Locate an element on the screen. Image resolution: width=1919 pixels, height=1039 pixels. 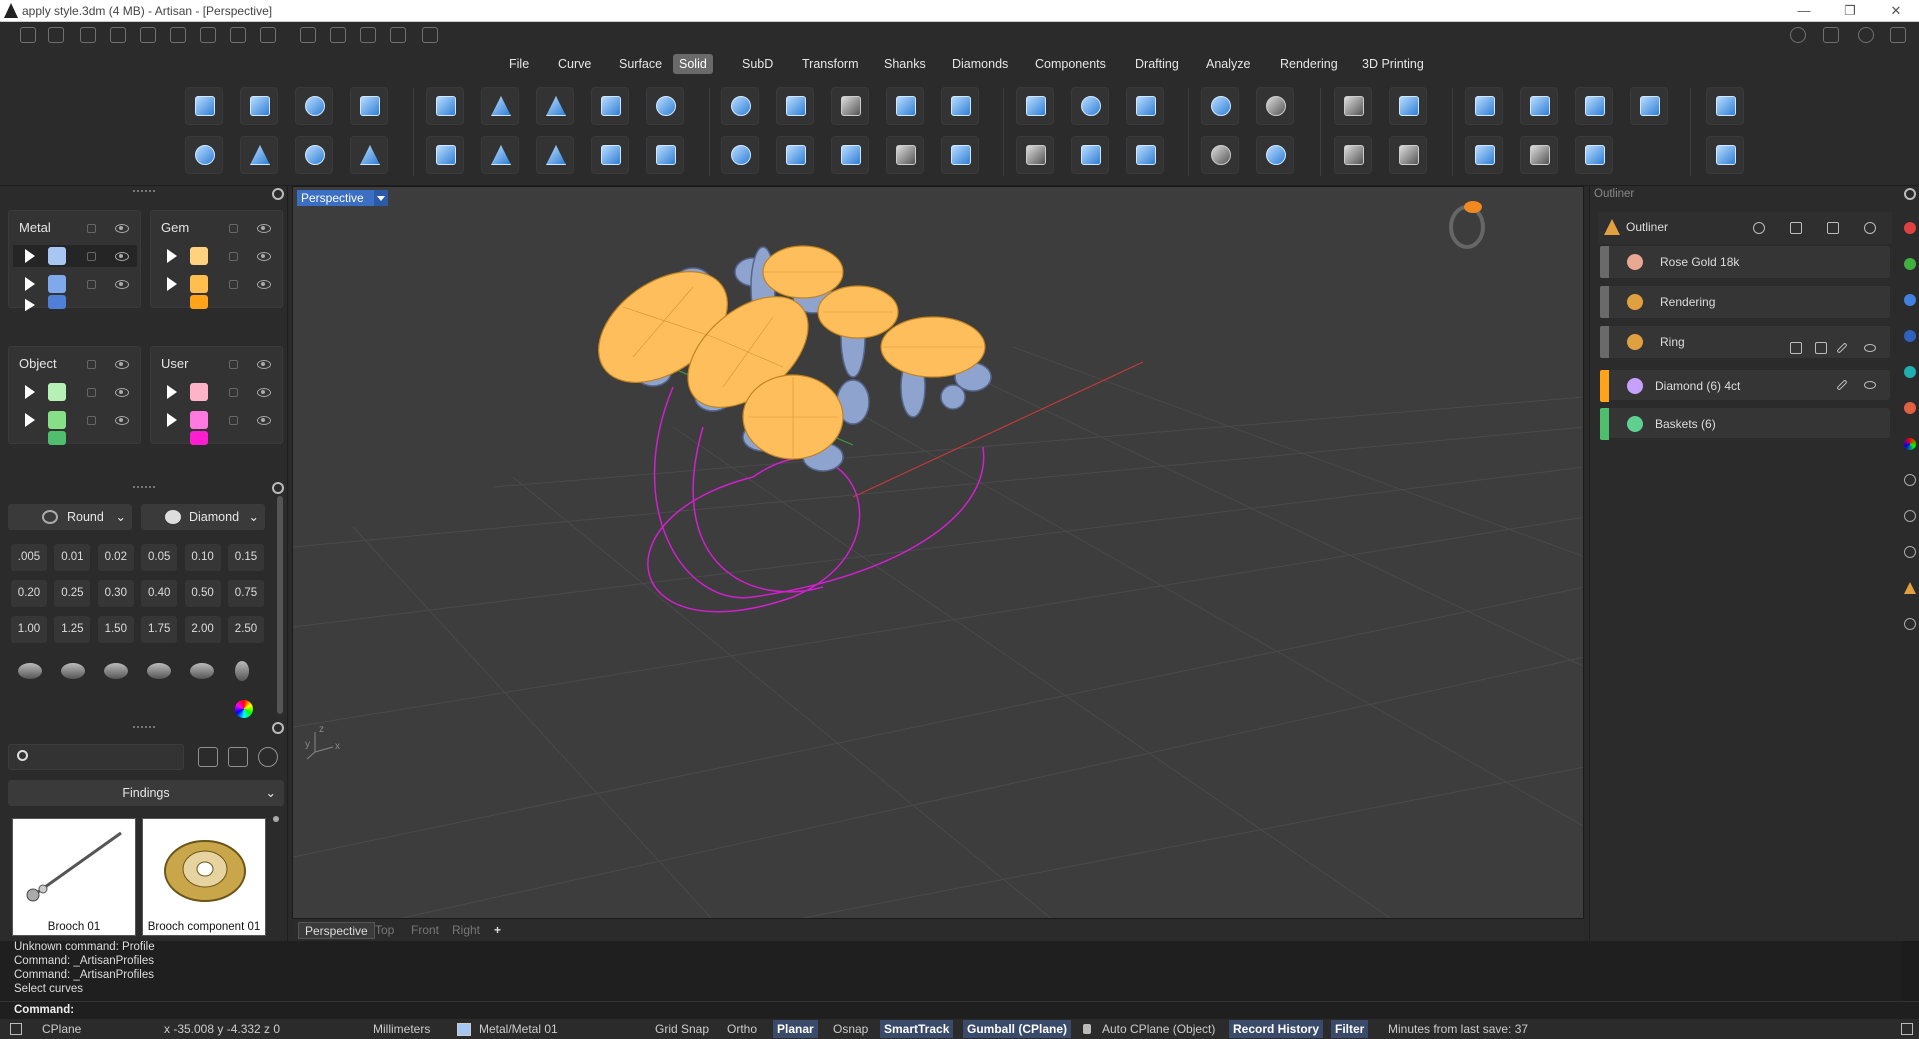
display-icon is located at coordinates (1910, 228).